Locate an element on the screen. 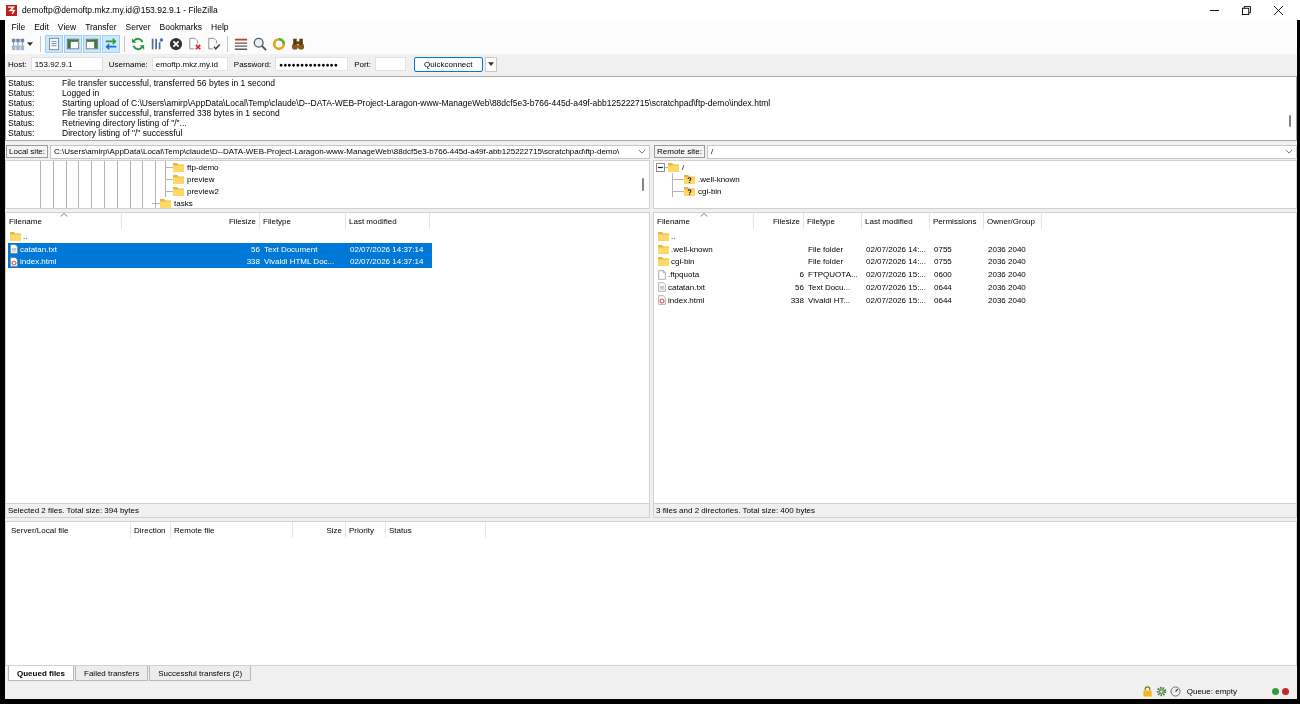 The image size is (1300, 704). file-row: cgi-bin File folder 02/07/2026 14:... 0755 2036 2040 is located at coordinates (850, 262).